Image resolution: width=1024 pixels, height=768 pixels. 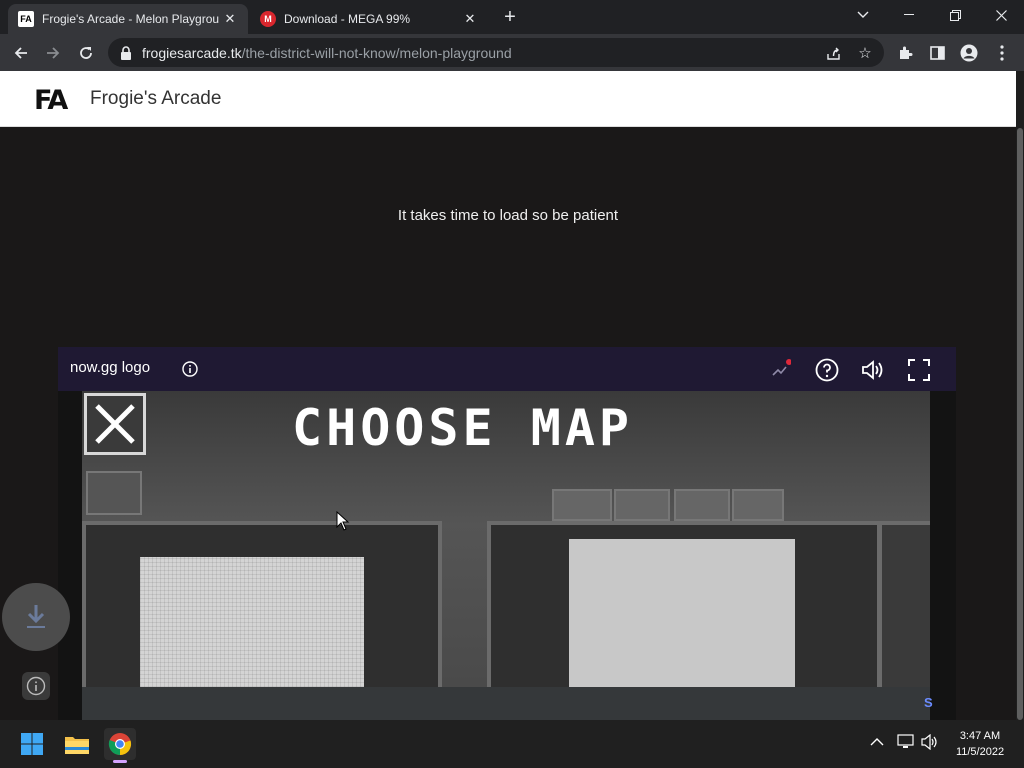 I want to click on bookmark-star-icon: ☆, so click(x=865, y=53).